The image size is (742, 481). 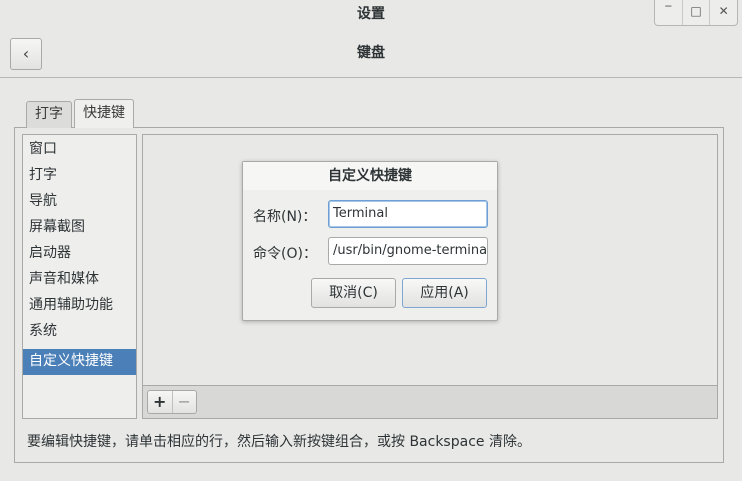 What do you see at coordinates (49, 114) in the screenshot?
I see `tab-typing: 打字` at bounding box center [49, 114].